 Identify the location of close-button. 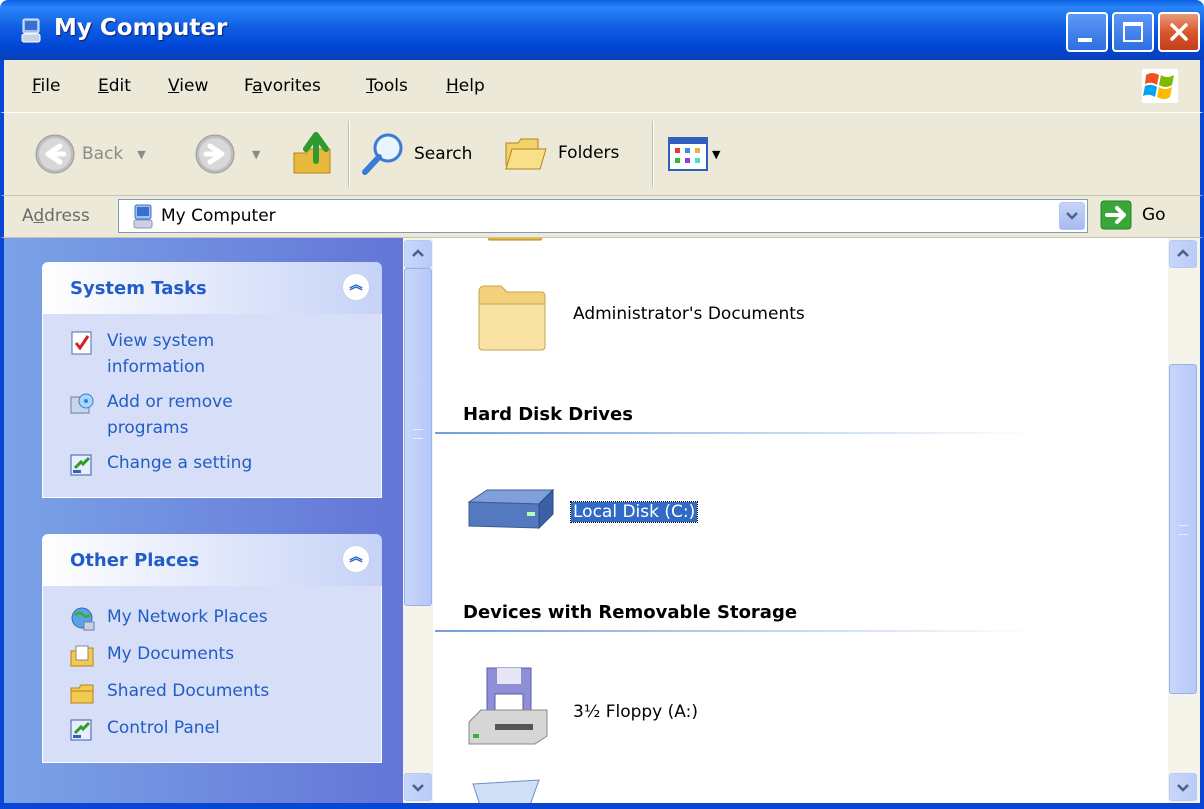
(1179, 32).